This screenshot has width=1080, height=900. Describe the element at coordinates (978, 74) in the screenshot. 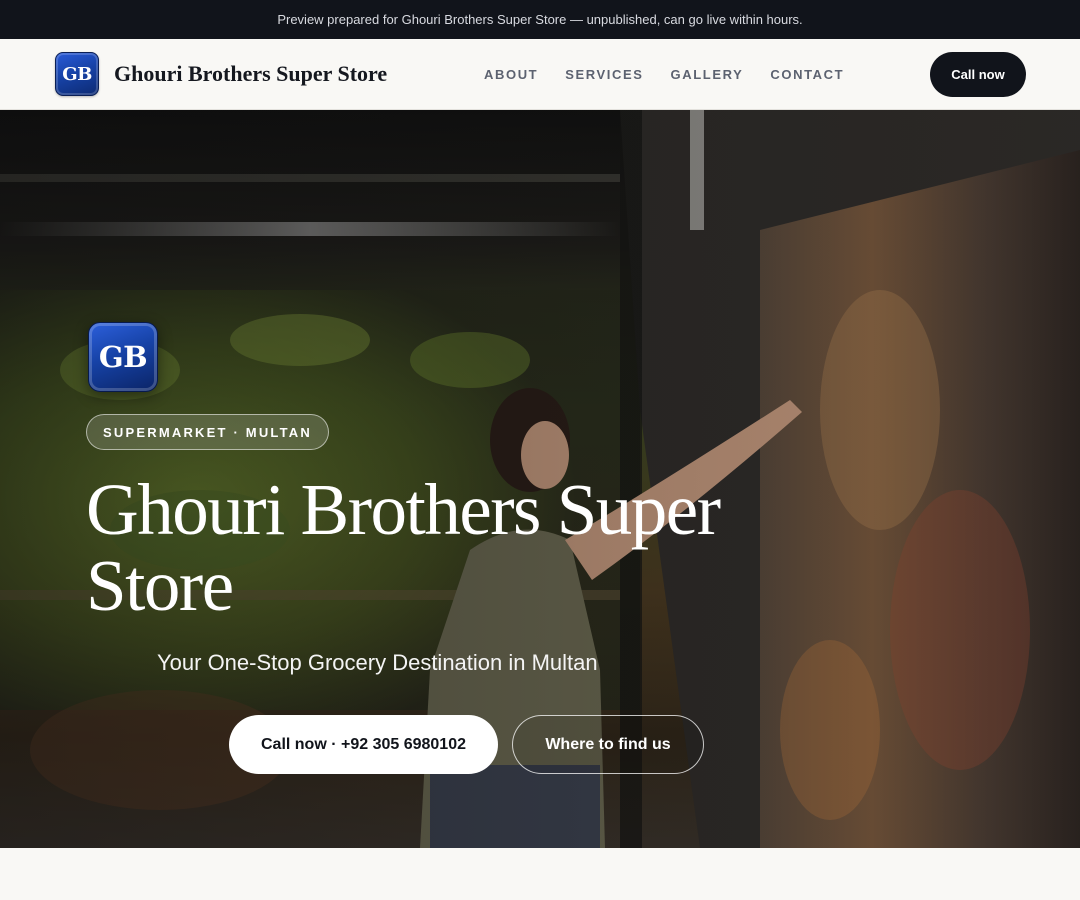

I see `header-call-button: Call now` at that location.